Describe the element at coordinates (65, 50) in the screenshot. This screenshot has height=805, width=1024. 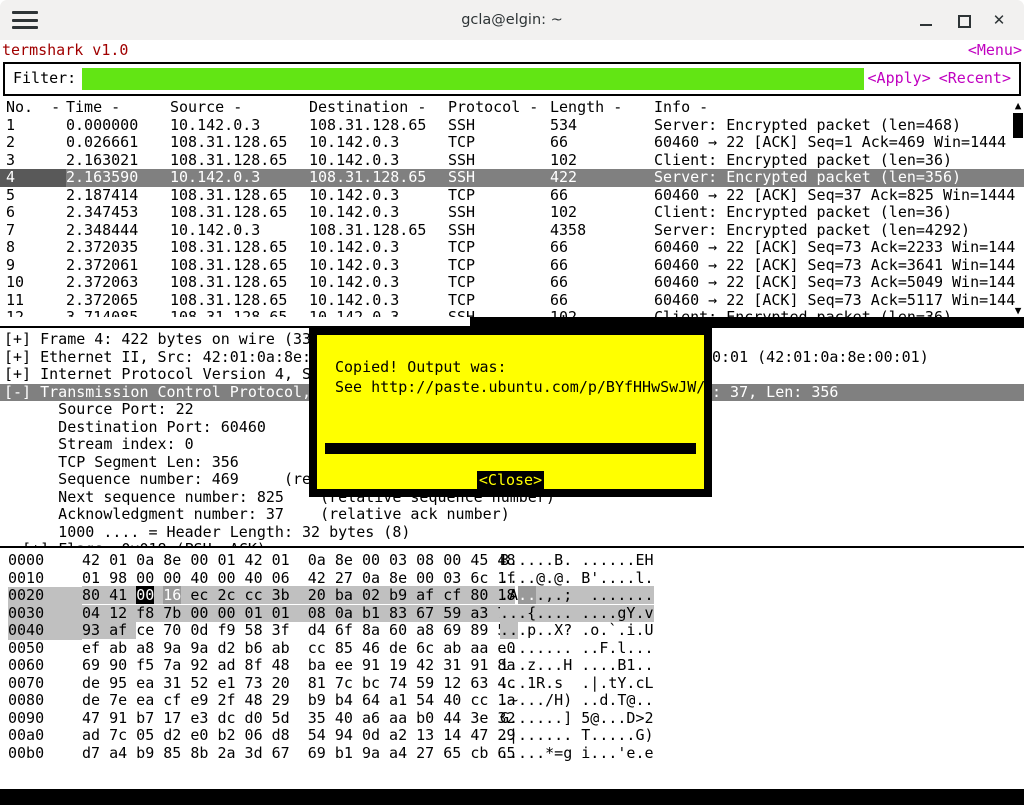
I see `app-brand: termshark v1.0` at that location.